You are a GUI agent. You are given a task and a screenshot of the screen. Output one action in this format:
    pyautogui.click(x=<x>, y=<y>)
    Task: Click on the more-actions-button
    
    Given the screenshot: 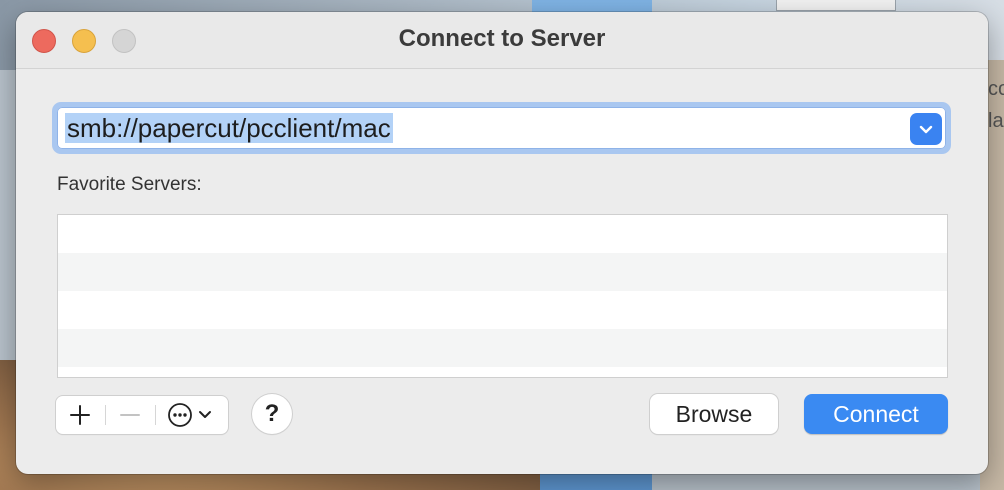 What is the action you would take?
    pyautogui.click(x=192, y=415)
    